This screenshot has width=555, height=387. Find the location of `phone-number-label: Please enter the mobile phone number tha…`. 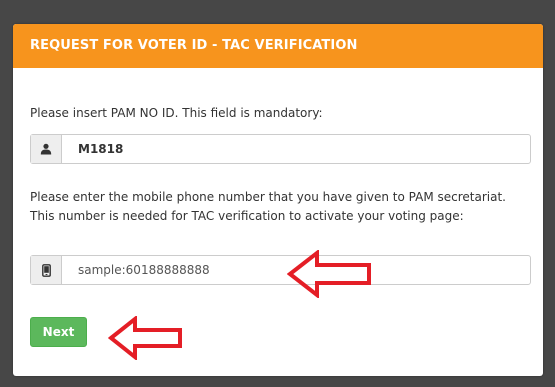

phone-number-label: Please enter the mobile phone number tha… is located at coordinates (268, 206).